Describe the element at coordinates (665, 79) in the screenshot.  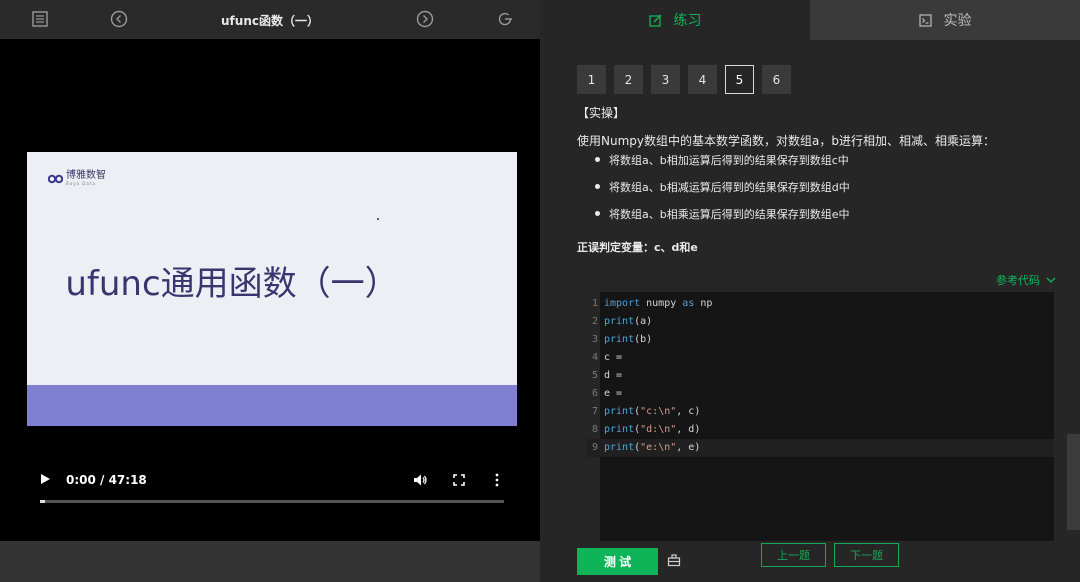
I see `question-button-3: 3` at that location.